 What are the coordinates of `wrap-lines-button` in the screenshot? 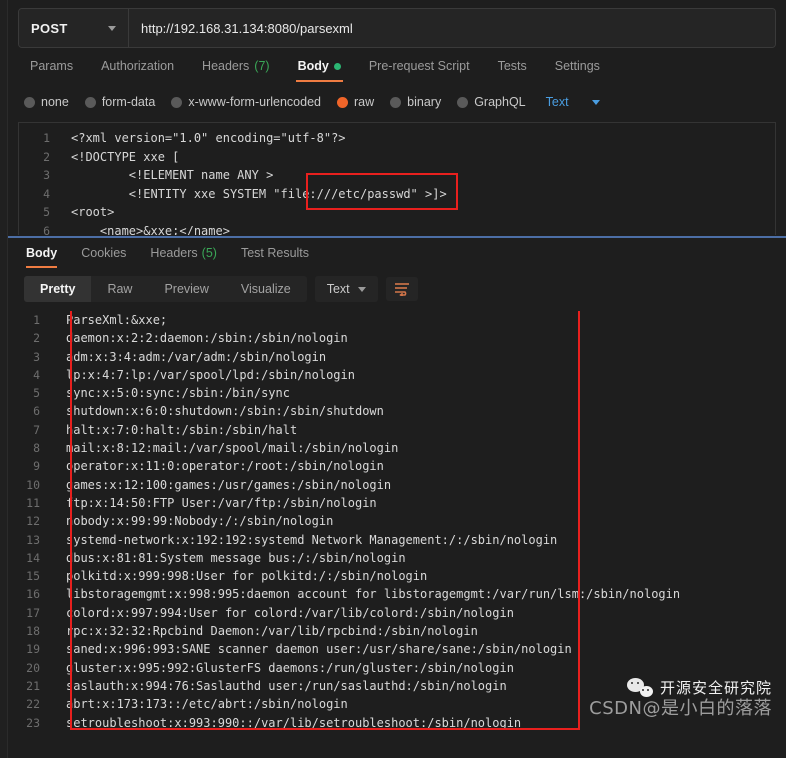 It's located at (401, 289).